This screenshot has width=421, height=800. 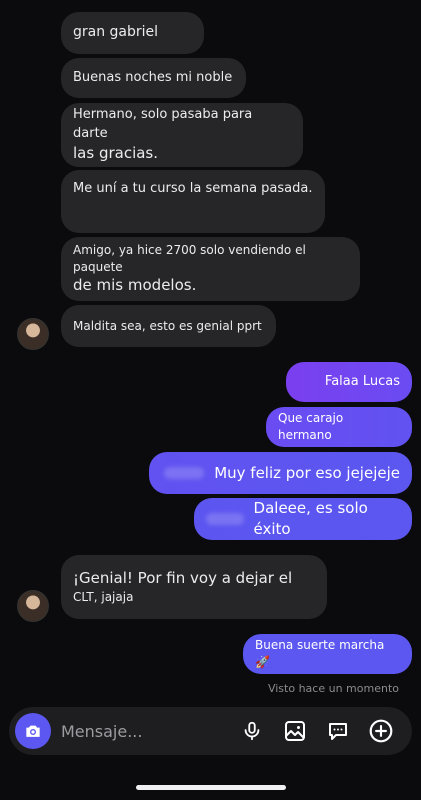 I want to click on outgoing-message: Que carajo hermano, so click(x=339, y=427).